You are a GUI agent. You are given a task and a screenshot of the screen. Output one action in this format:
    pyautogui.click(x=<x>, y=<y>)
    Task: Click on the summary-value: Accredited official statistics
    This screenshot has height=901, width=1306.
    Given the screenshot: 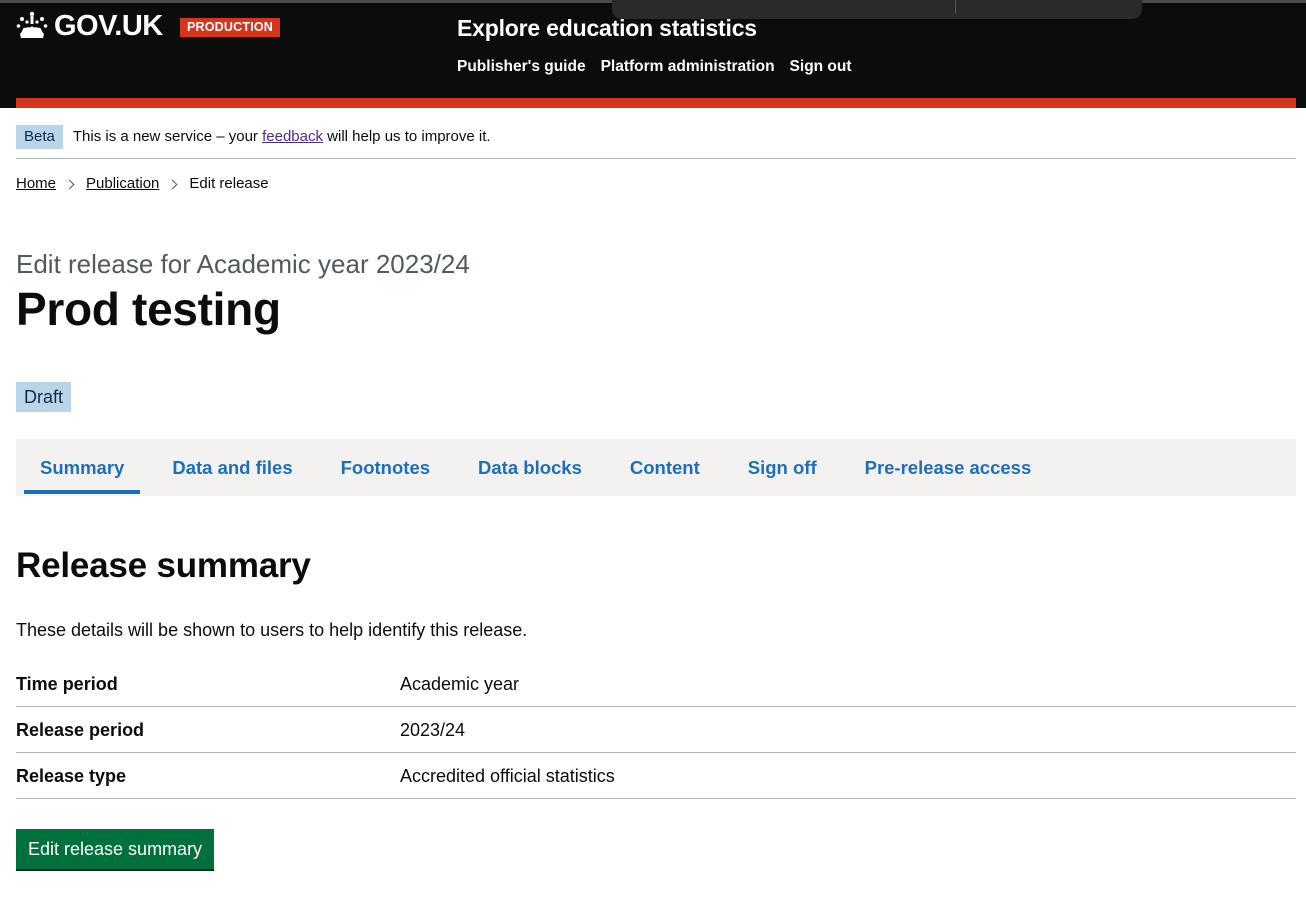 What is the action you would take?
    pyautogui.click(x=507, y=776)
    